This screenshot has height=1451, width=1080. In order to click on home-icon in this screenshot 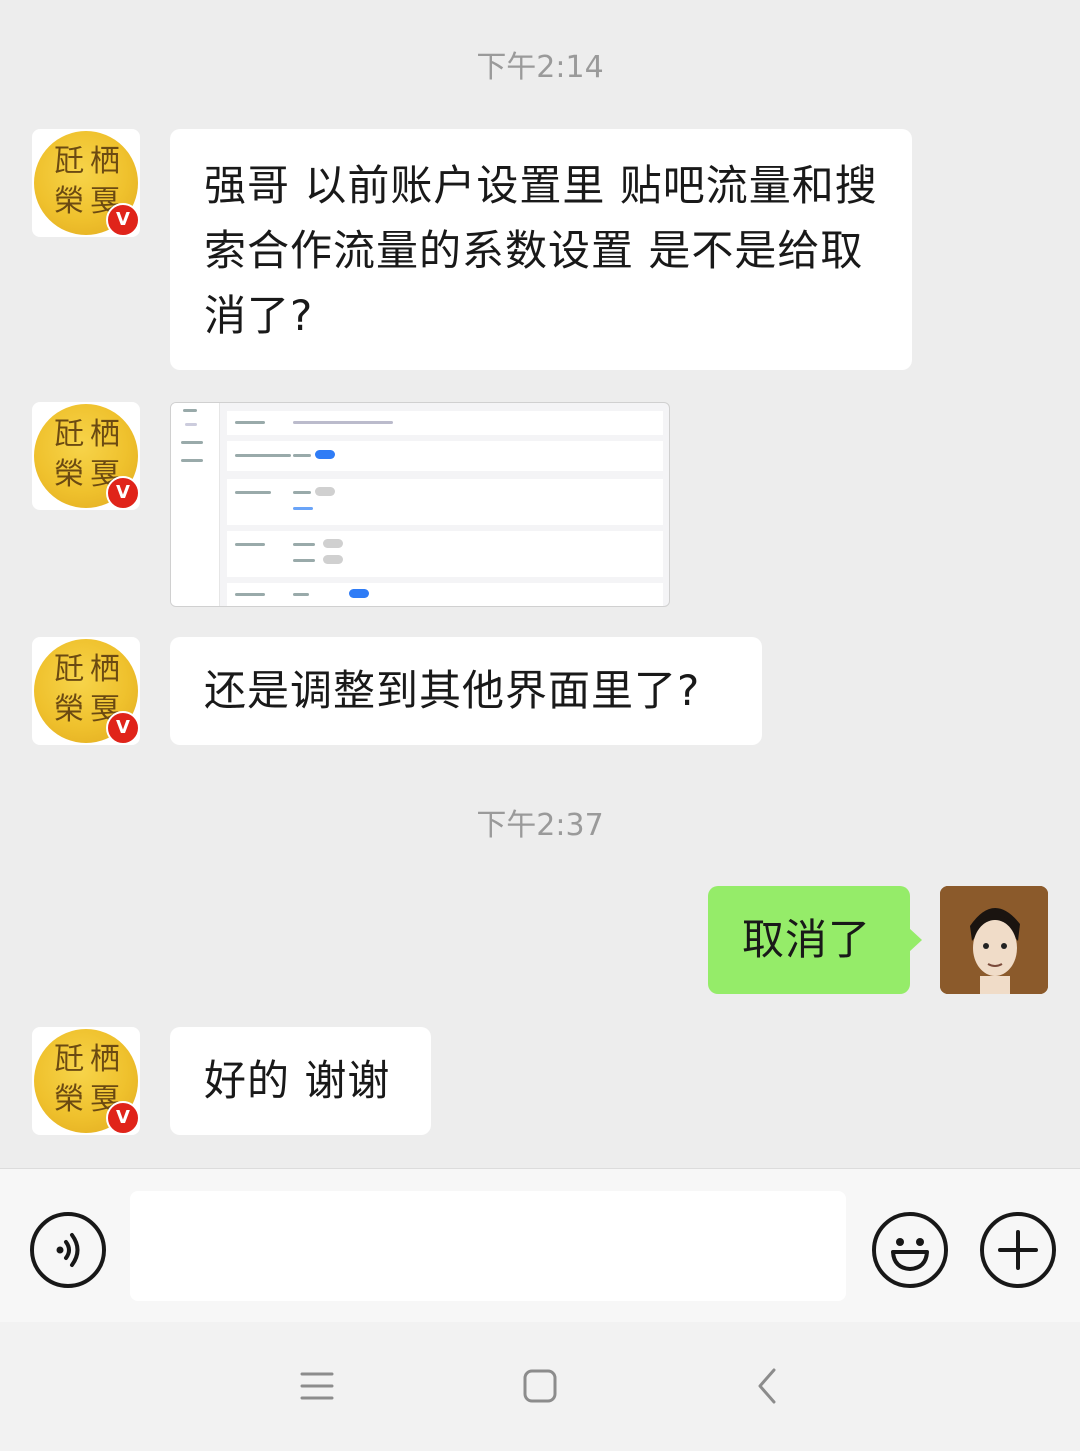, I will do `click(540, 1386)`.